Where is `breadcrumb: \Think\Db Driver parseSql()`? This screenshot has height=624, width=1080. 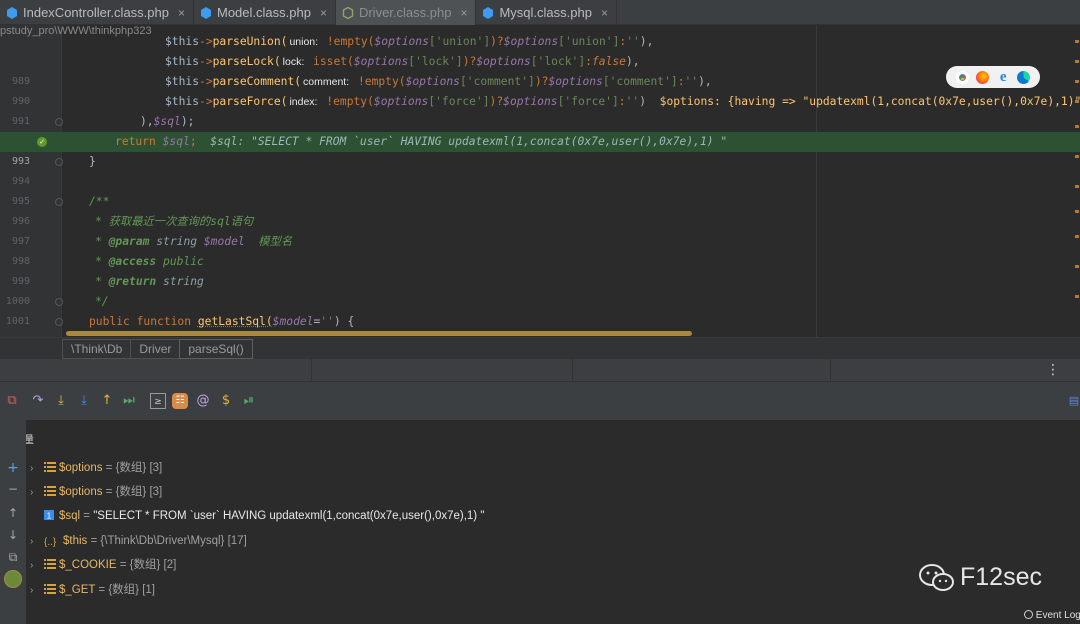
breadcrumb: \Think\Db Driver parseSql() is located at coordinates (540, 348).